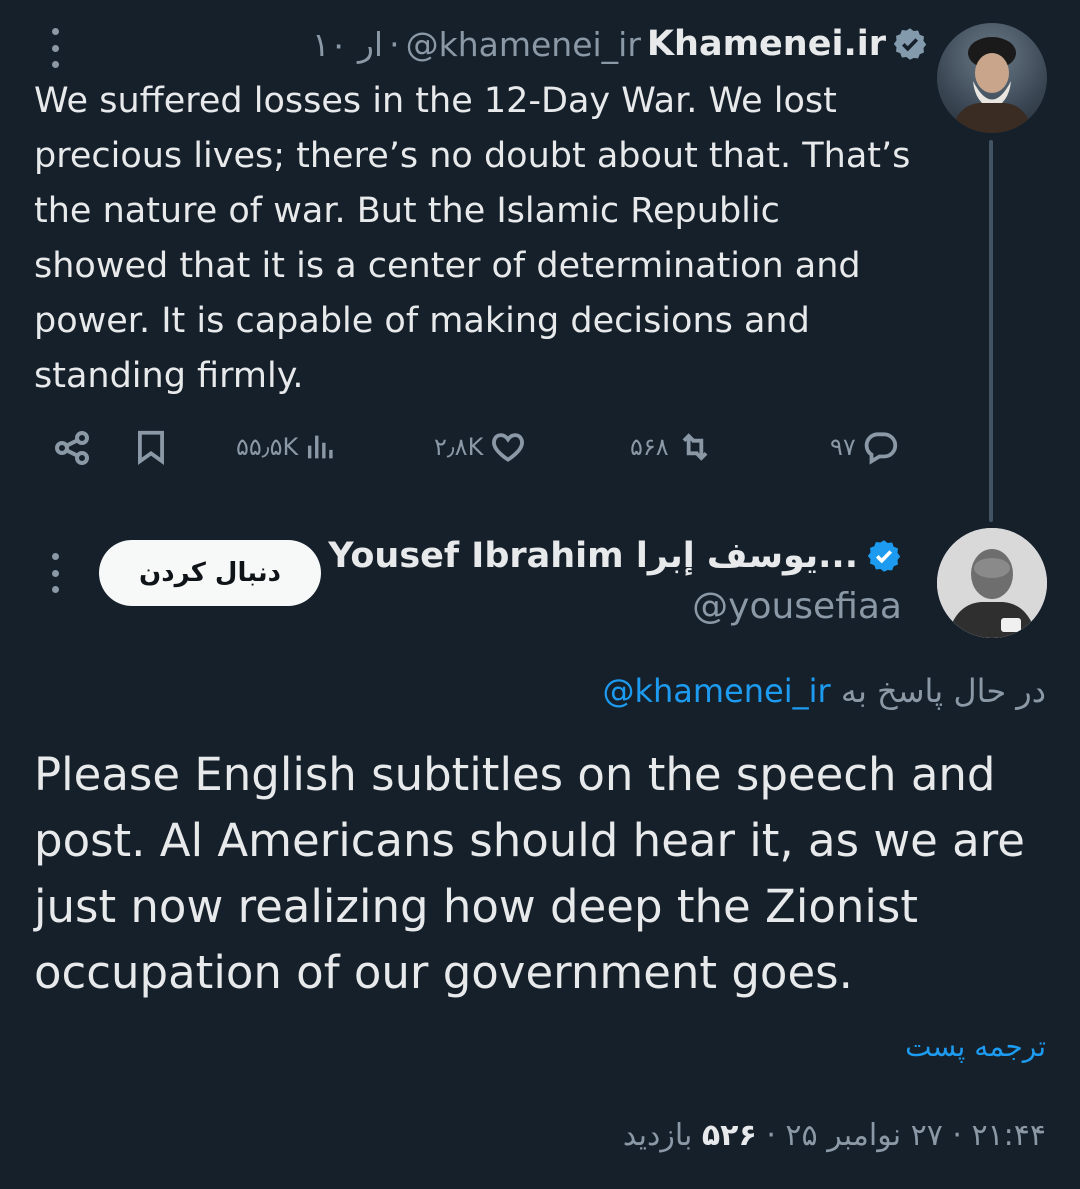  What do you see at coordinates (729, 1135) in the screenshot?
I see `view-count: ۵۲۶` at bounding box center [729, 1135].